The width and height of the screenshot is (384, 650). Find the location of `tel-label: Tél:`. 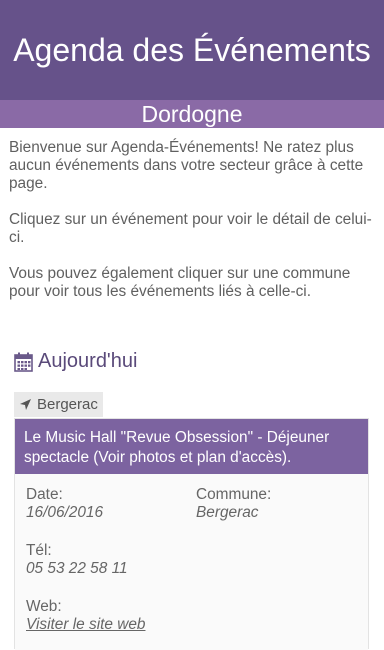

tel-label: Tél: is located at coordinates (39, 550).